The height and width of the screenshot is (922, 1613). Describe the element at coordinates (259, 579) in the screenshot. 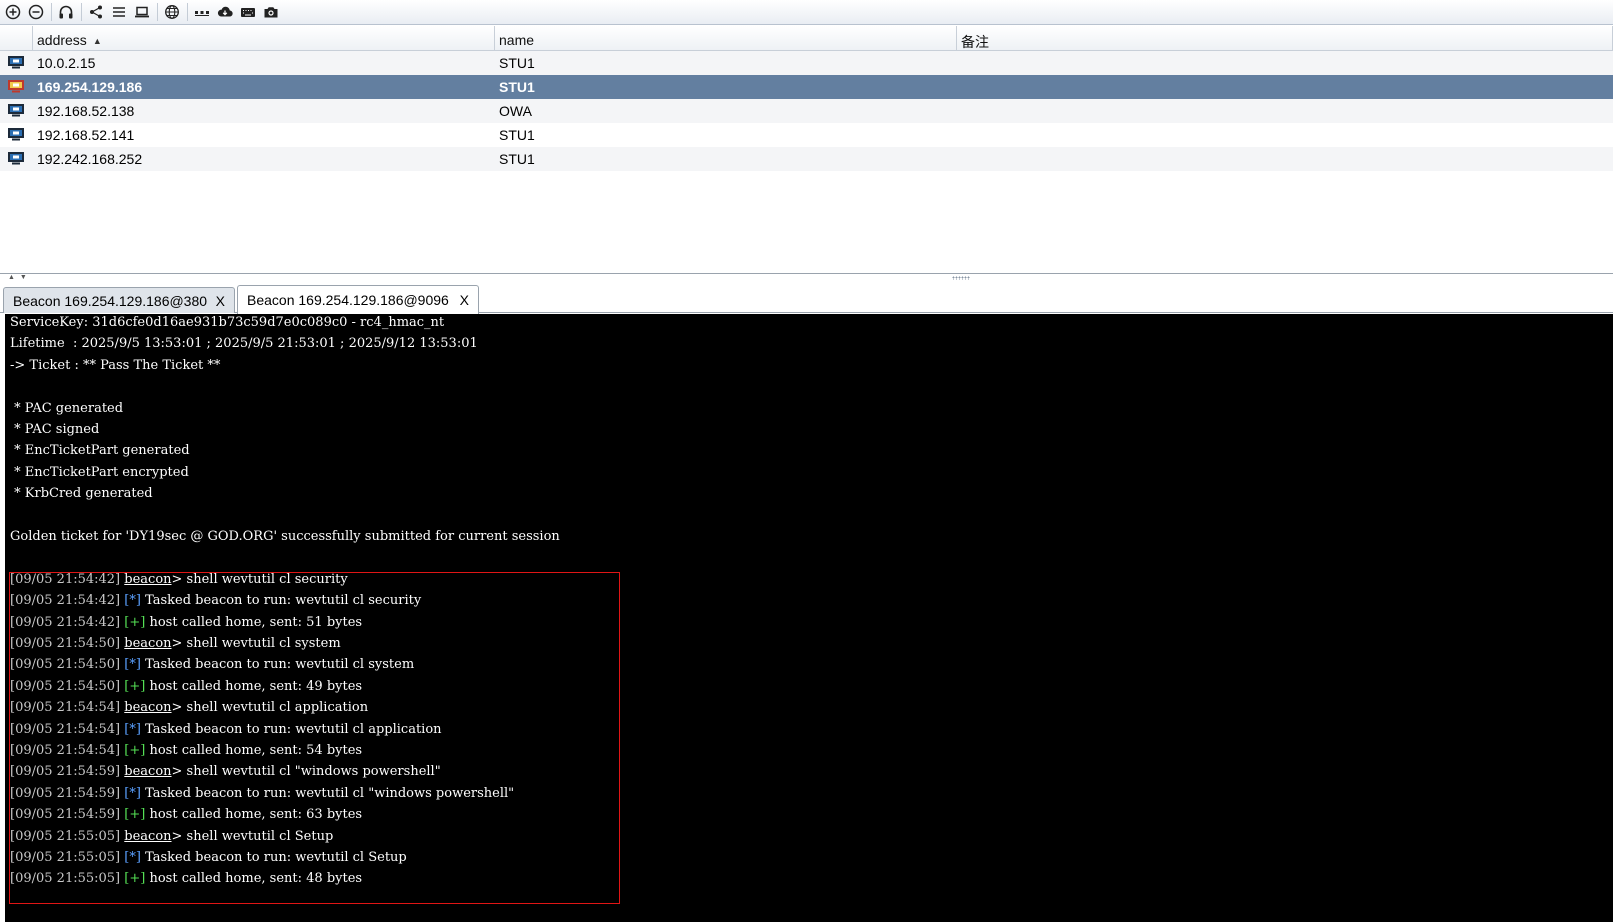

I see `log-text: > shell wevtutil cl security` at that location.